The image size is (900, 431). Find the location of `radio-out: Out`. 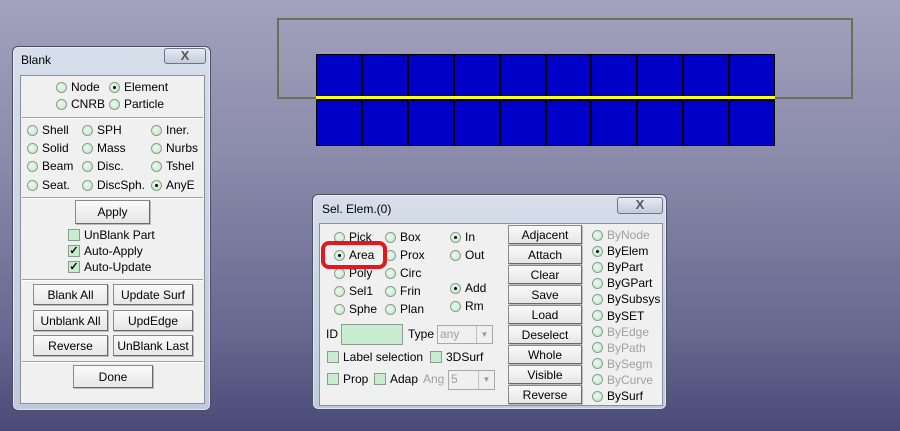

radio-out: Out is located at coordinates (467, 255).